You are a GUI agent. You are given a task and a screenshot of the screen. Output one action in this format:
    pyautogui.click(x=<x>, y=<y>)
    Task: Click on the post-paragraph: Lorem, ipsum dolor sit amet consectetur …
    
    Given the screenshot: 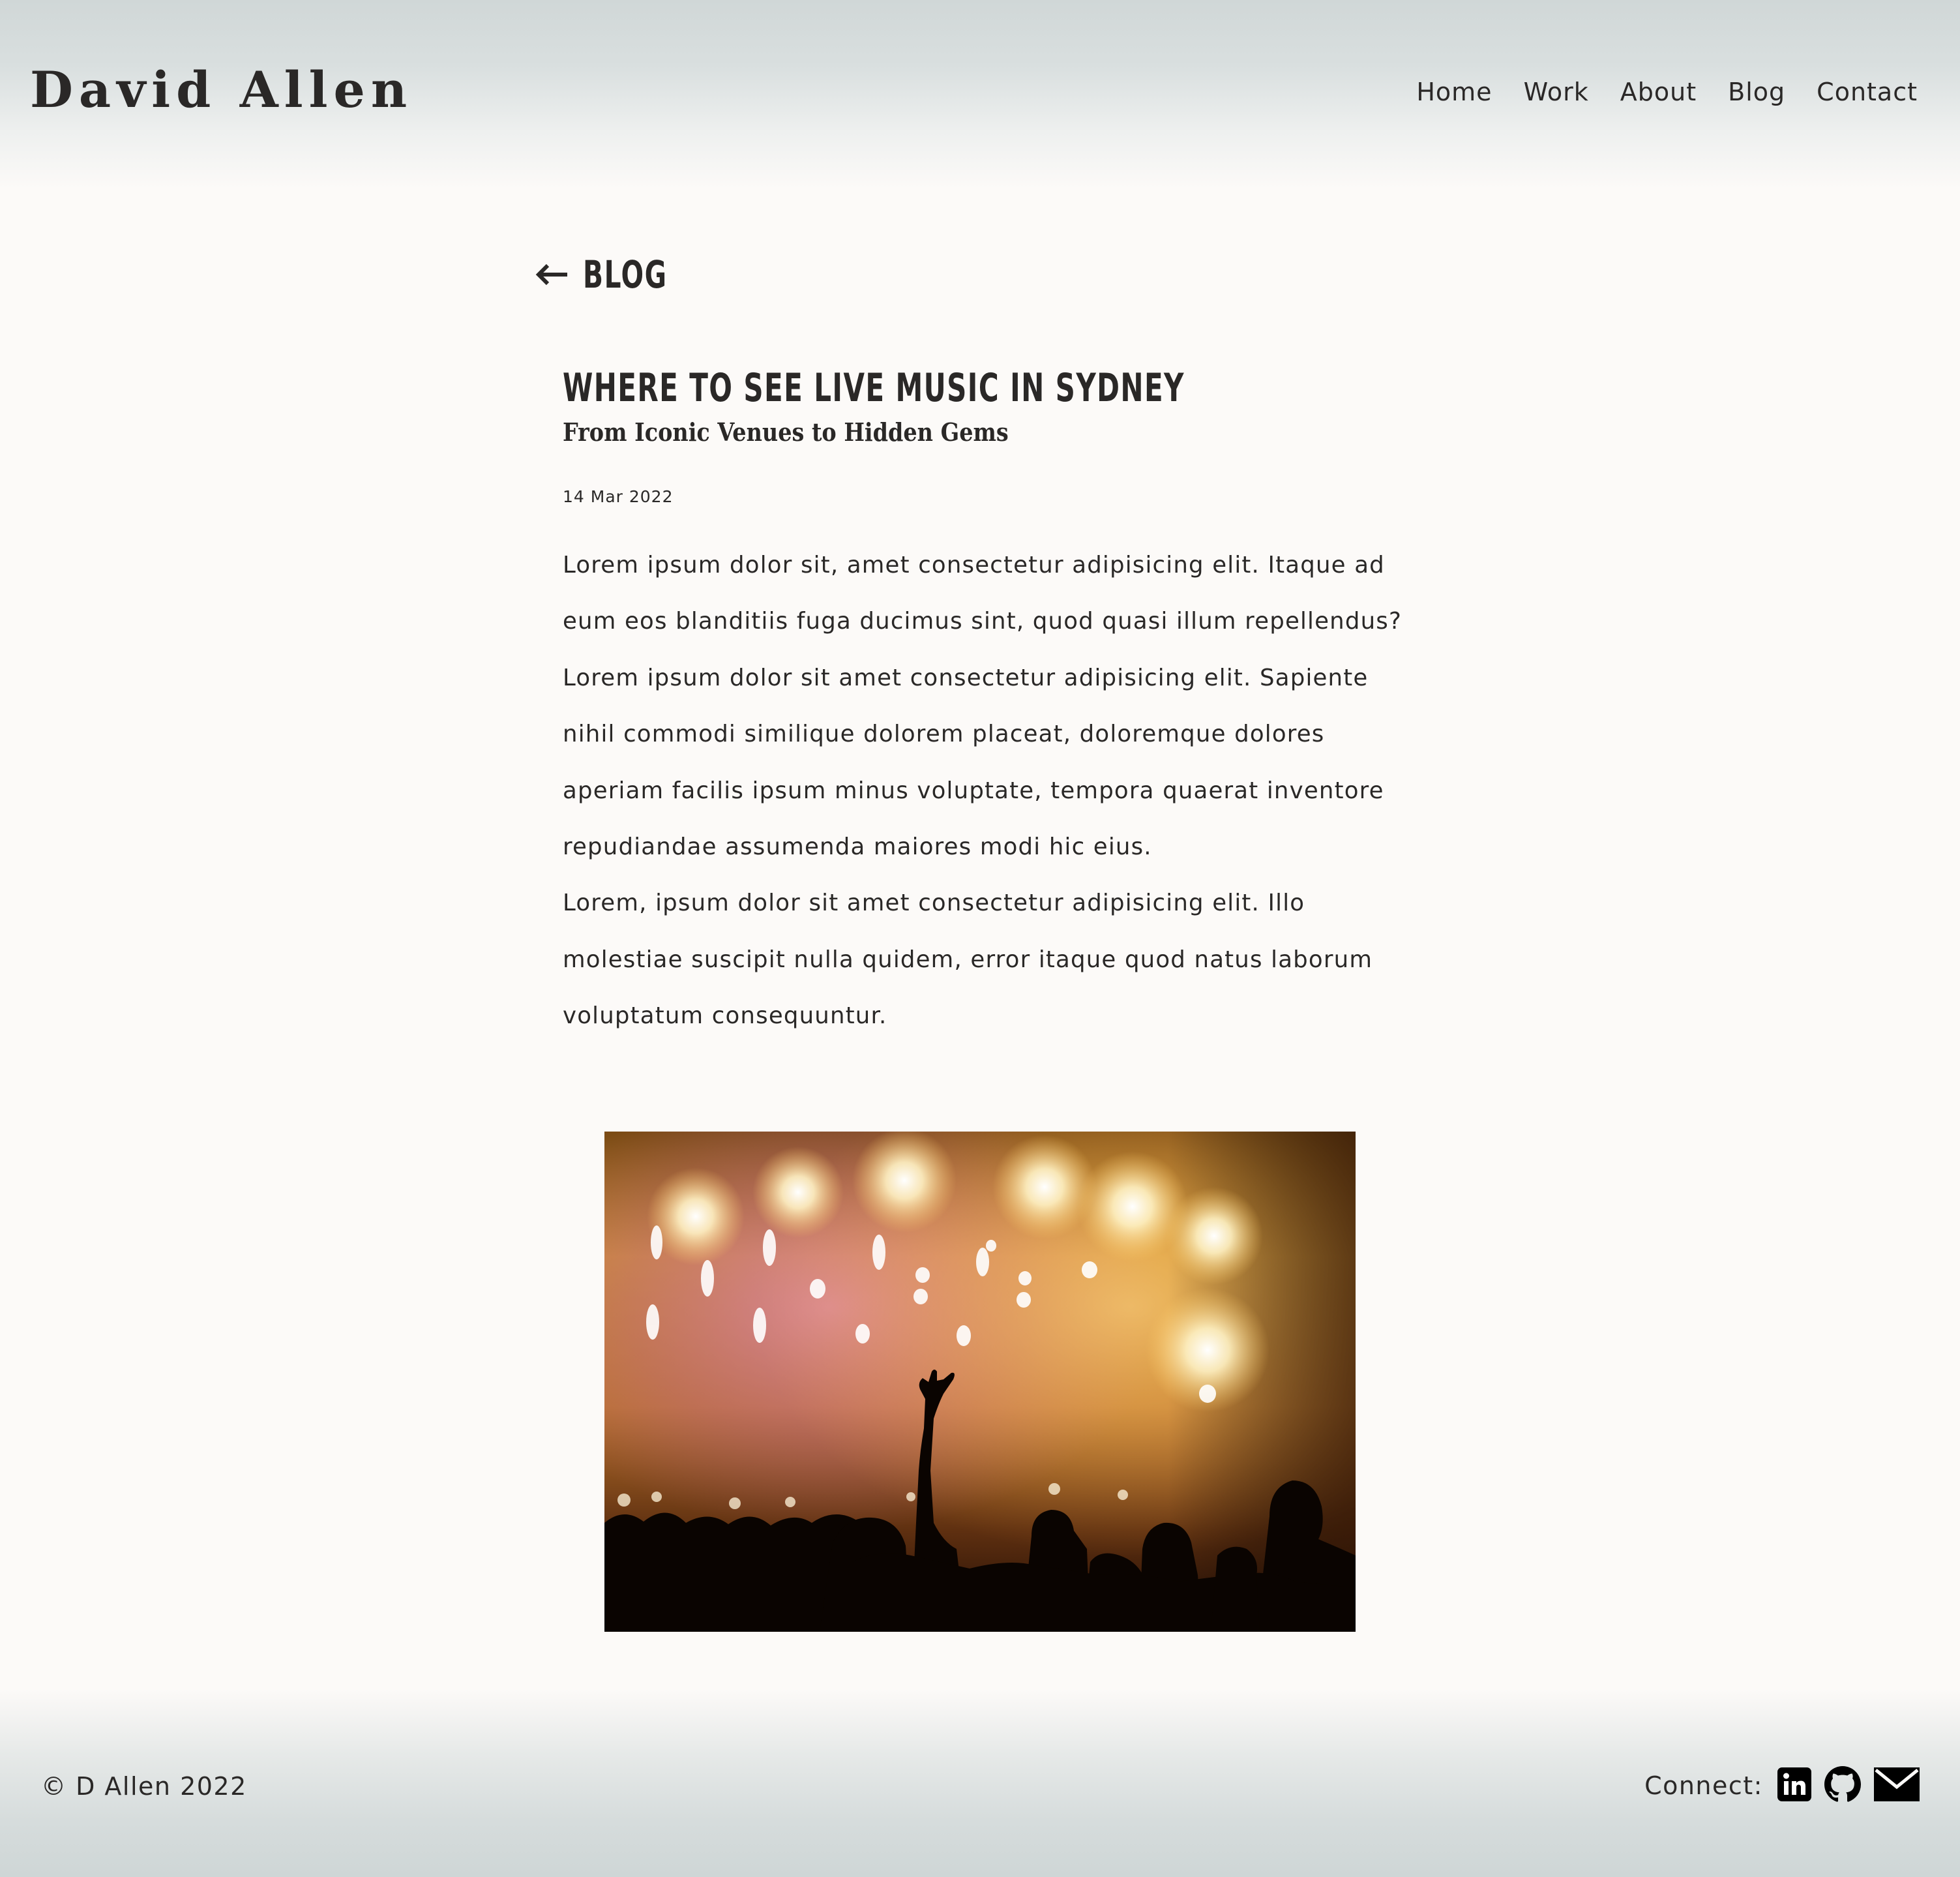 What is the action you would take?
    pyautogui.click(x=968, y=960)
    